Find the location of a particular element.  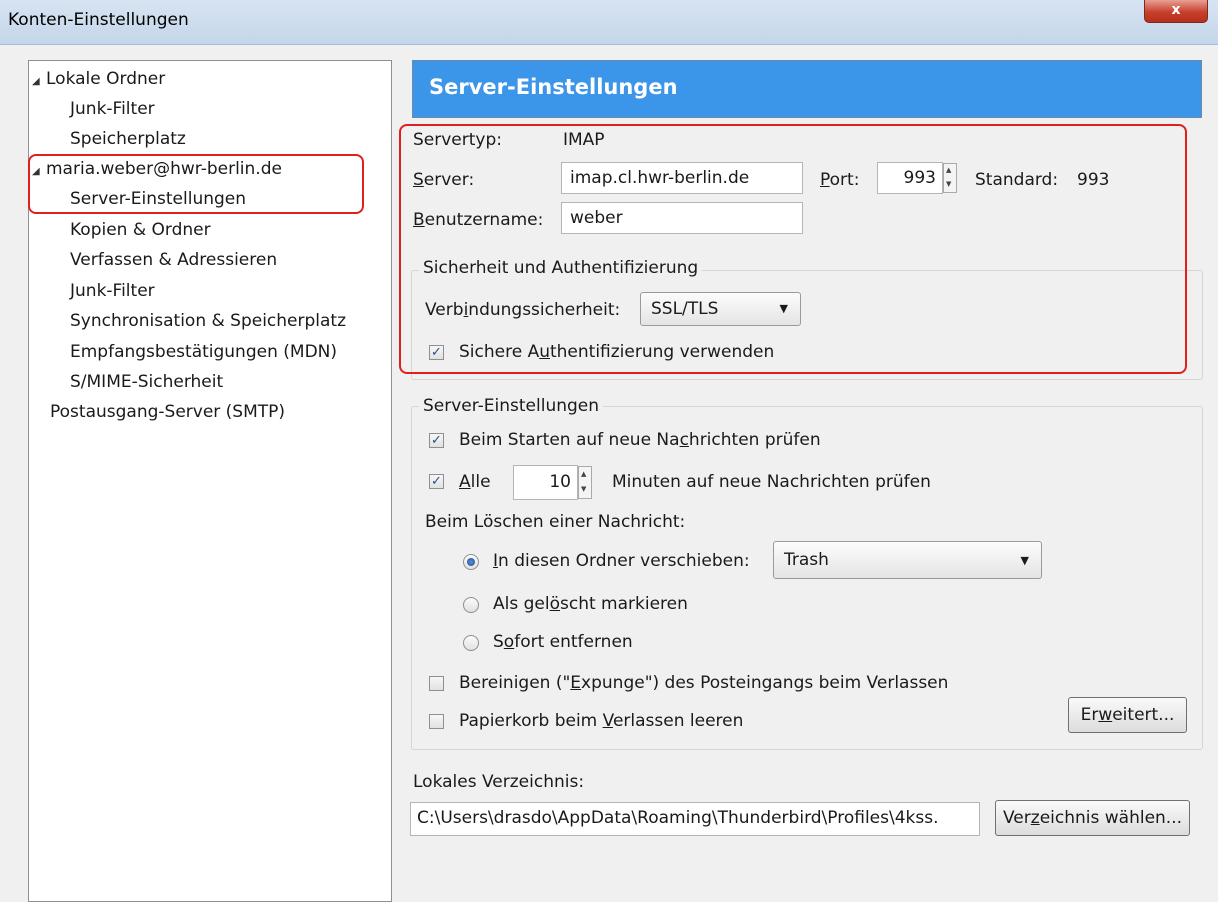

empty-trash-label: Papierkorb beim Verlassen leeren is located at coordinates (601, 721).